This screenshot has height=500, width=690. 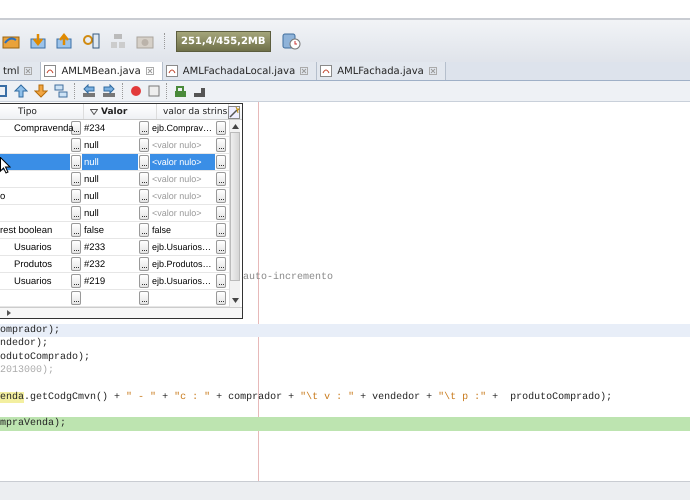 What do you see at coordinates (4, 91) in the screenshot?
I see `step-icon` at bounding box center [4, 91].